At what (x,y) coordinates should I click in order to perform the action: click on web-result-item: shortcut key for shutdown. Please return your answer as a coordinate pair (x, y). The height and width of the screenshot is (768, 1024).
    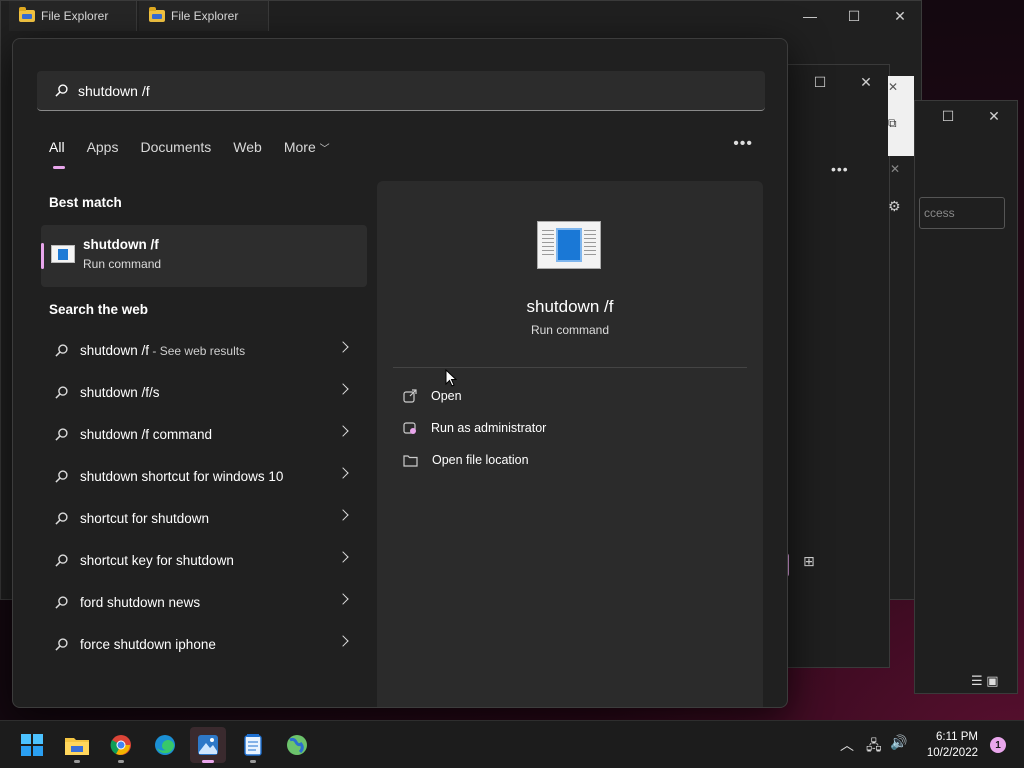
    Looking at the image, I should click on (204, 560).